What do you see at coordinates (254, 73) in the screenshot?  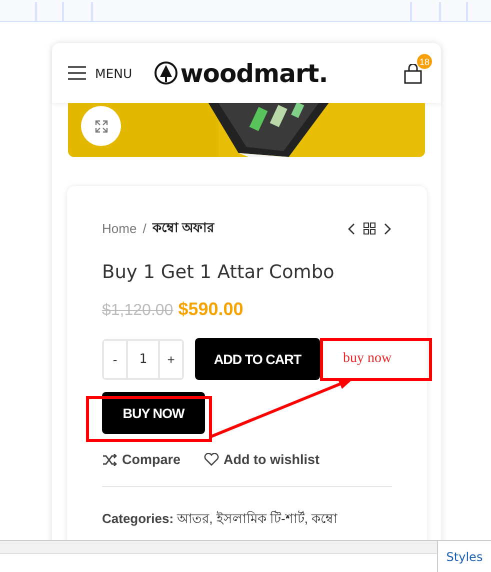 I see `logo: woodmart.` at bounding box center [254, 73].